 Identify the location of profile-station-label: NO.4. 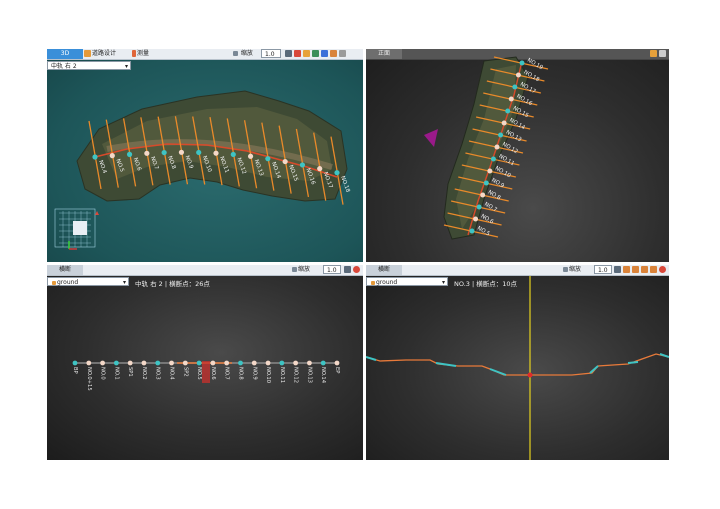
(172, 373).